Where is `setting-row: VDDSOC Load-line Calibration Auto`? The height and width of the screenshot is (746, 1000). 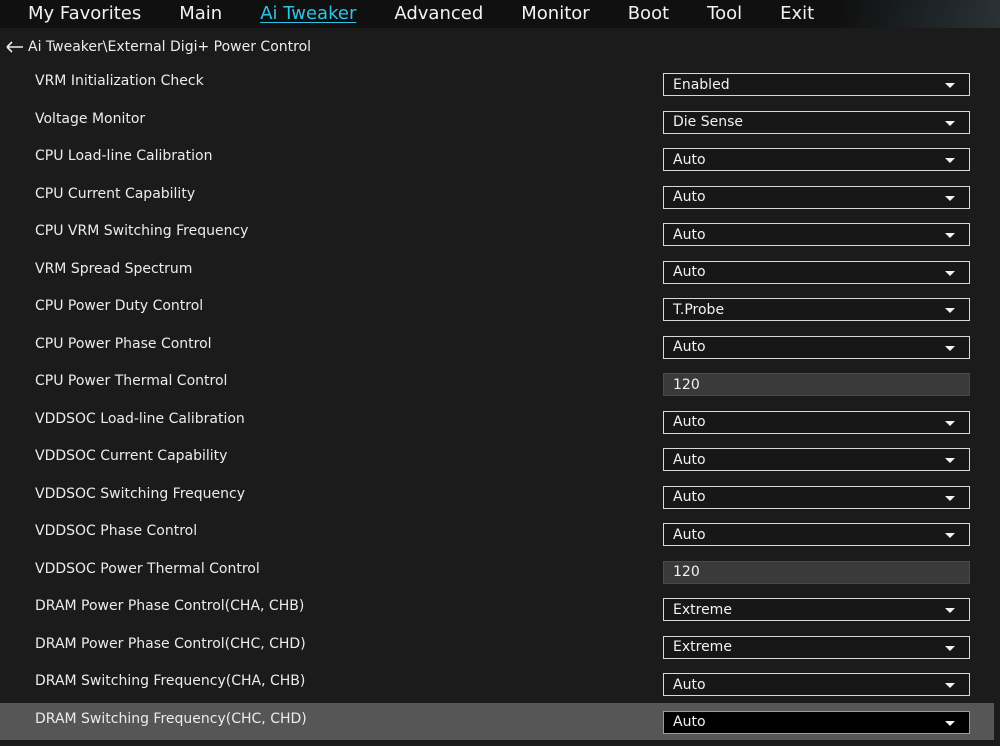 setting-row: VDDSOC Load-line Calibration Auto is located at coordinates (500, 422).